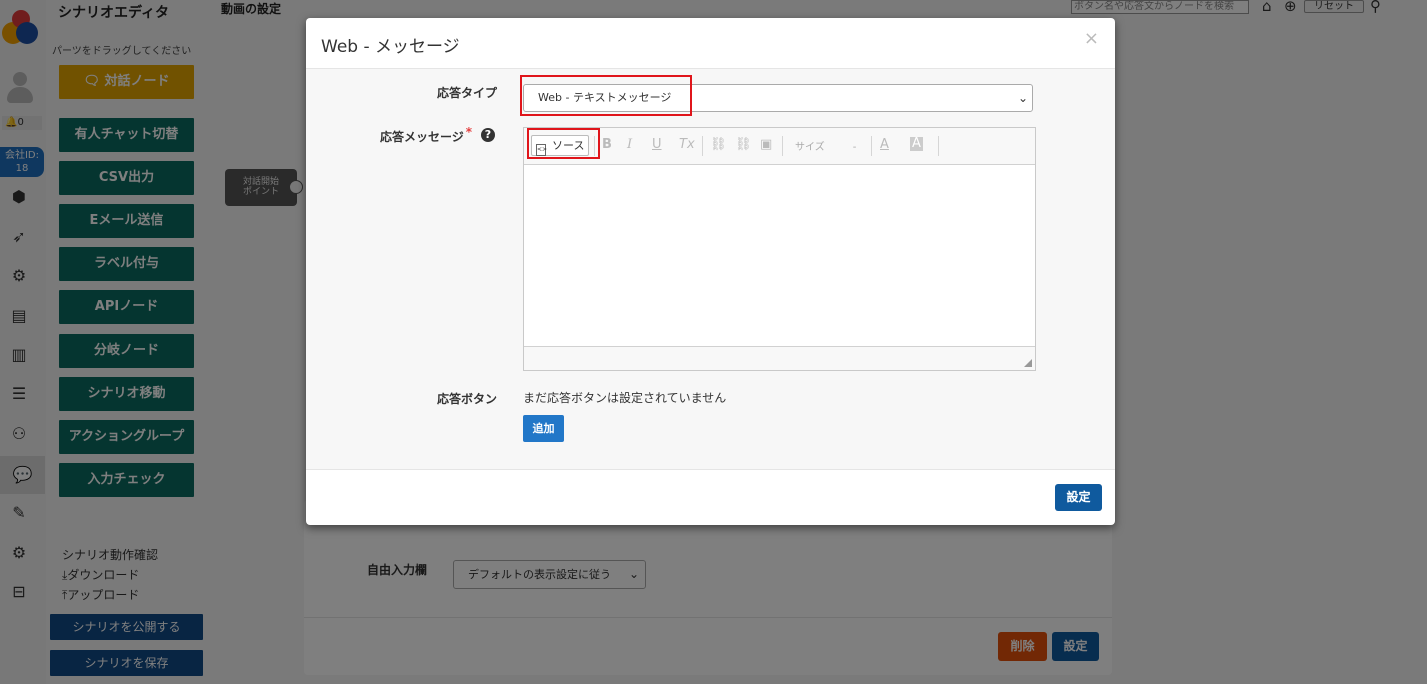 Image resolution: width=1427 pixels, height=684 pixels. What do you see at coordinates (467, 399) in the screenshot?
I see `response-button-label: 応答ボタン` at bounding box center [467, 399].